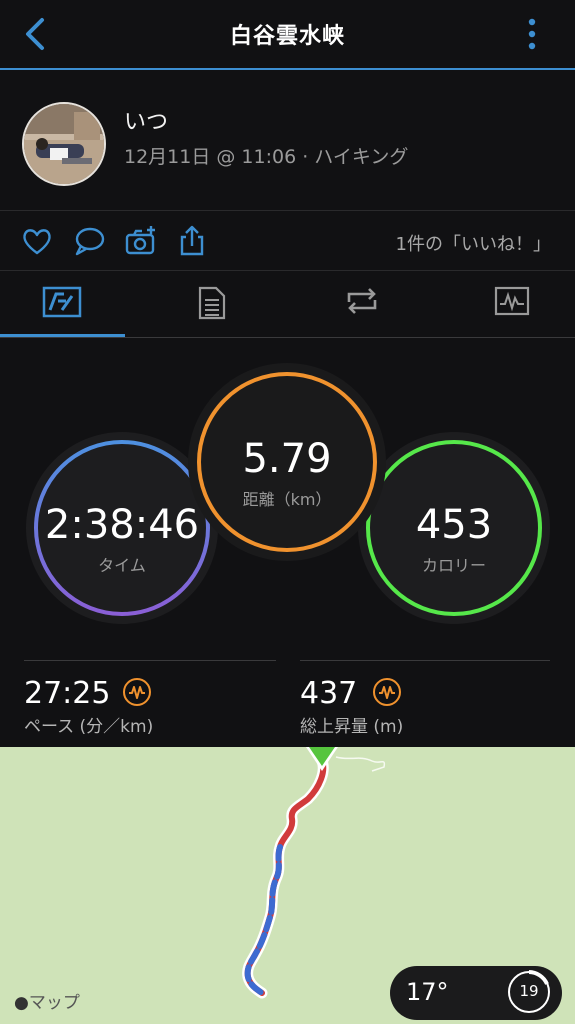 The image size is (575, 1024). I want to click on add-photo-button, so click(141, 241).